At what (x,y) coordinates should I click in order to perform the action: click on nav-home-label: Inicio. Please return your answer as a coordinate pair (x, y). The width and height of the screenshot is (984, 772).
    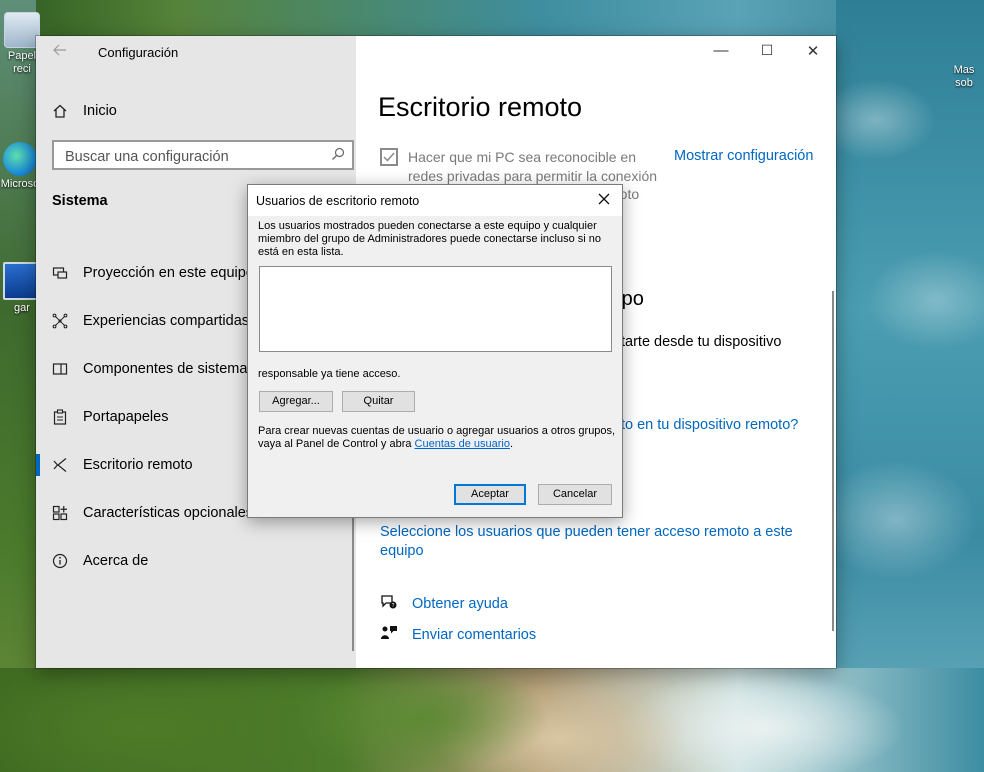
    Looking at the image, I should click on (100, 111).